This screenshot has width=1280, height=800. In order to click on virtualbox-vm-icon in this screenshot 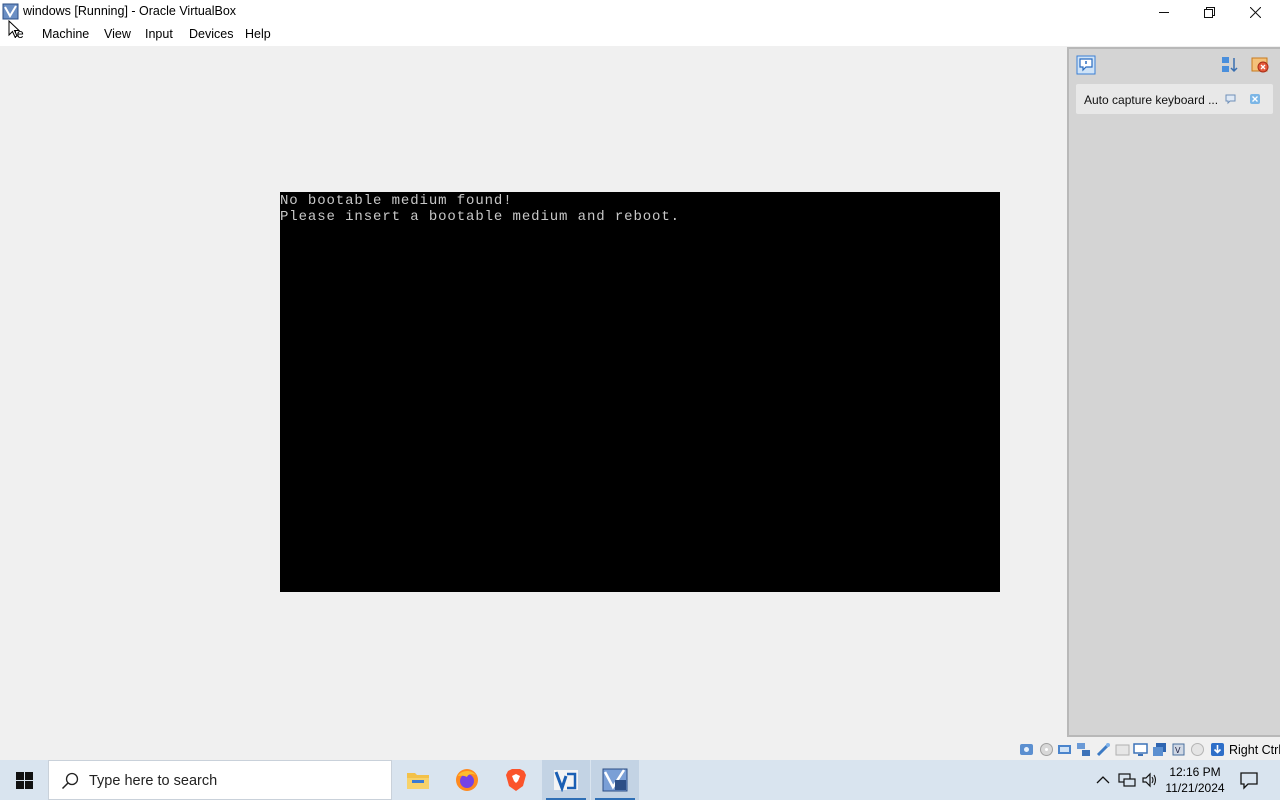, I will do `click(615, 780)`.